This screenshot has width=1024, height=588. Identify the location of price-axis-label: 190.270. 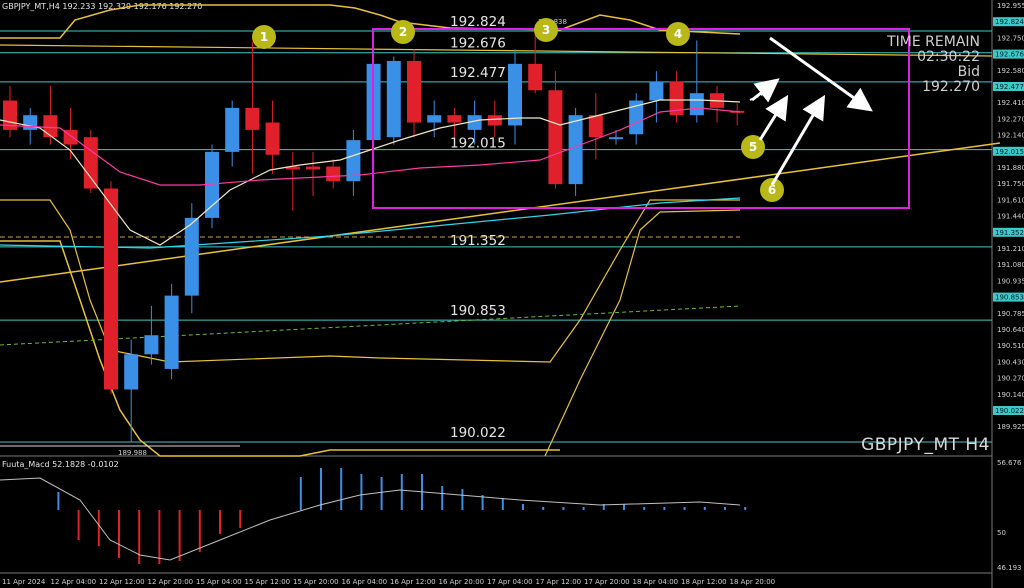
(1010, 379).